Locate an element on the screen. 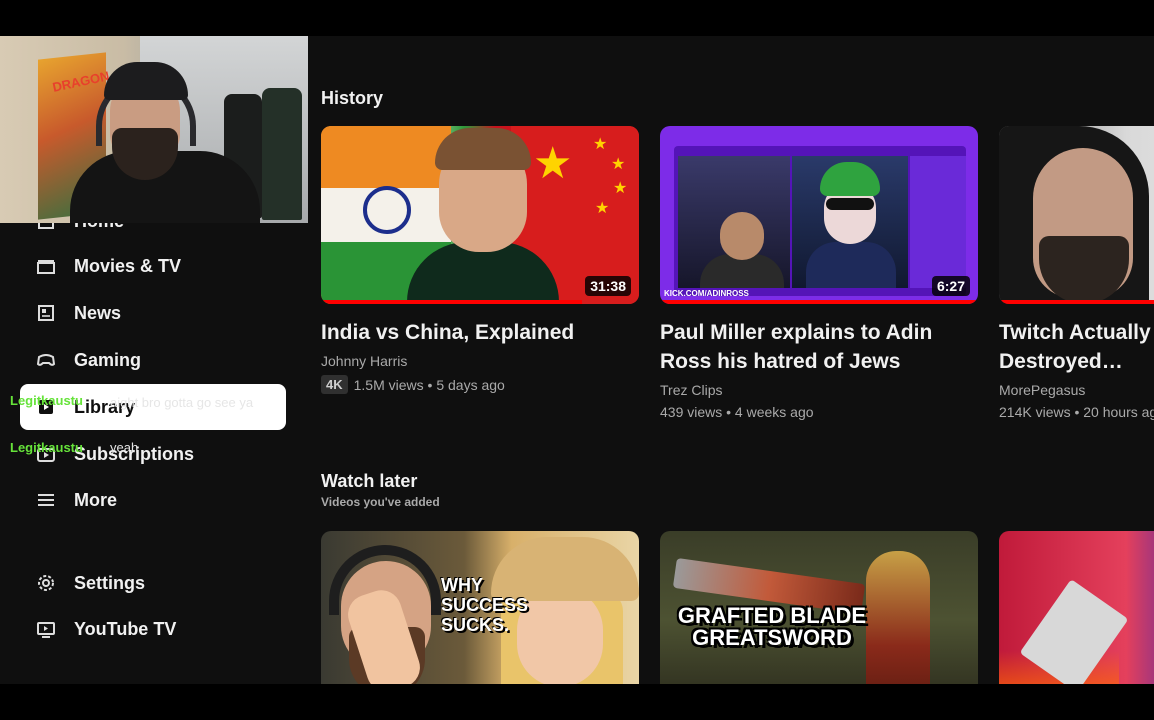 This screenshot has width=1154, height=720. gamepad-icon is located at coordinates (46, 360).